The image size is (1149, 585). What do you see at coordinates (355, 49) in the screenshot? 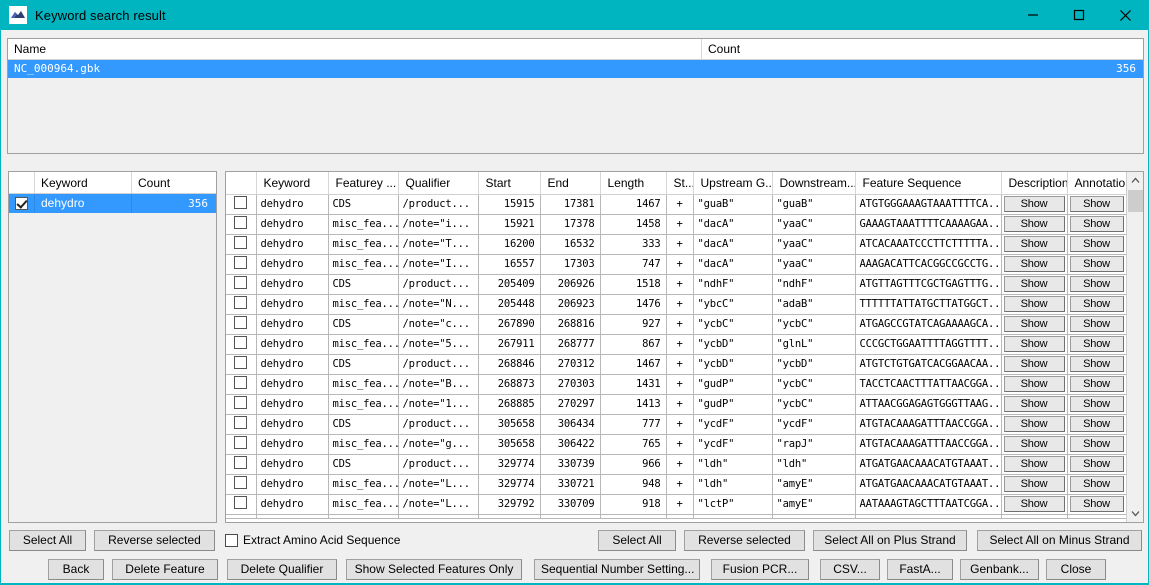
I see `column-header-name: Name` at bounding box center [355, 49].